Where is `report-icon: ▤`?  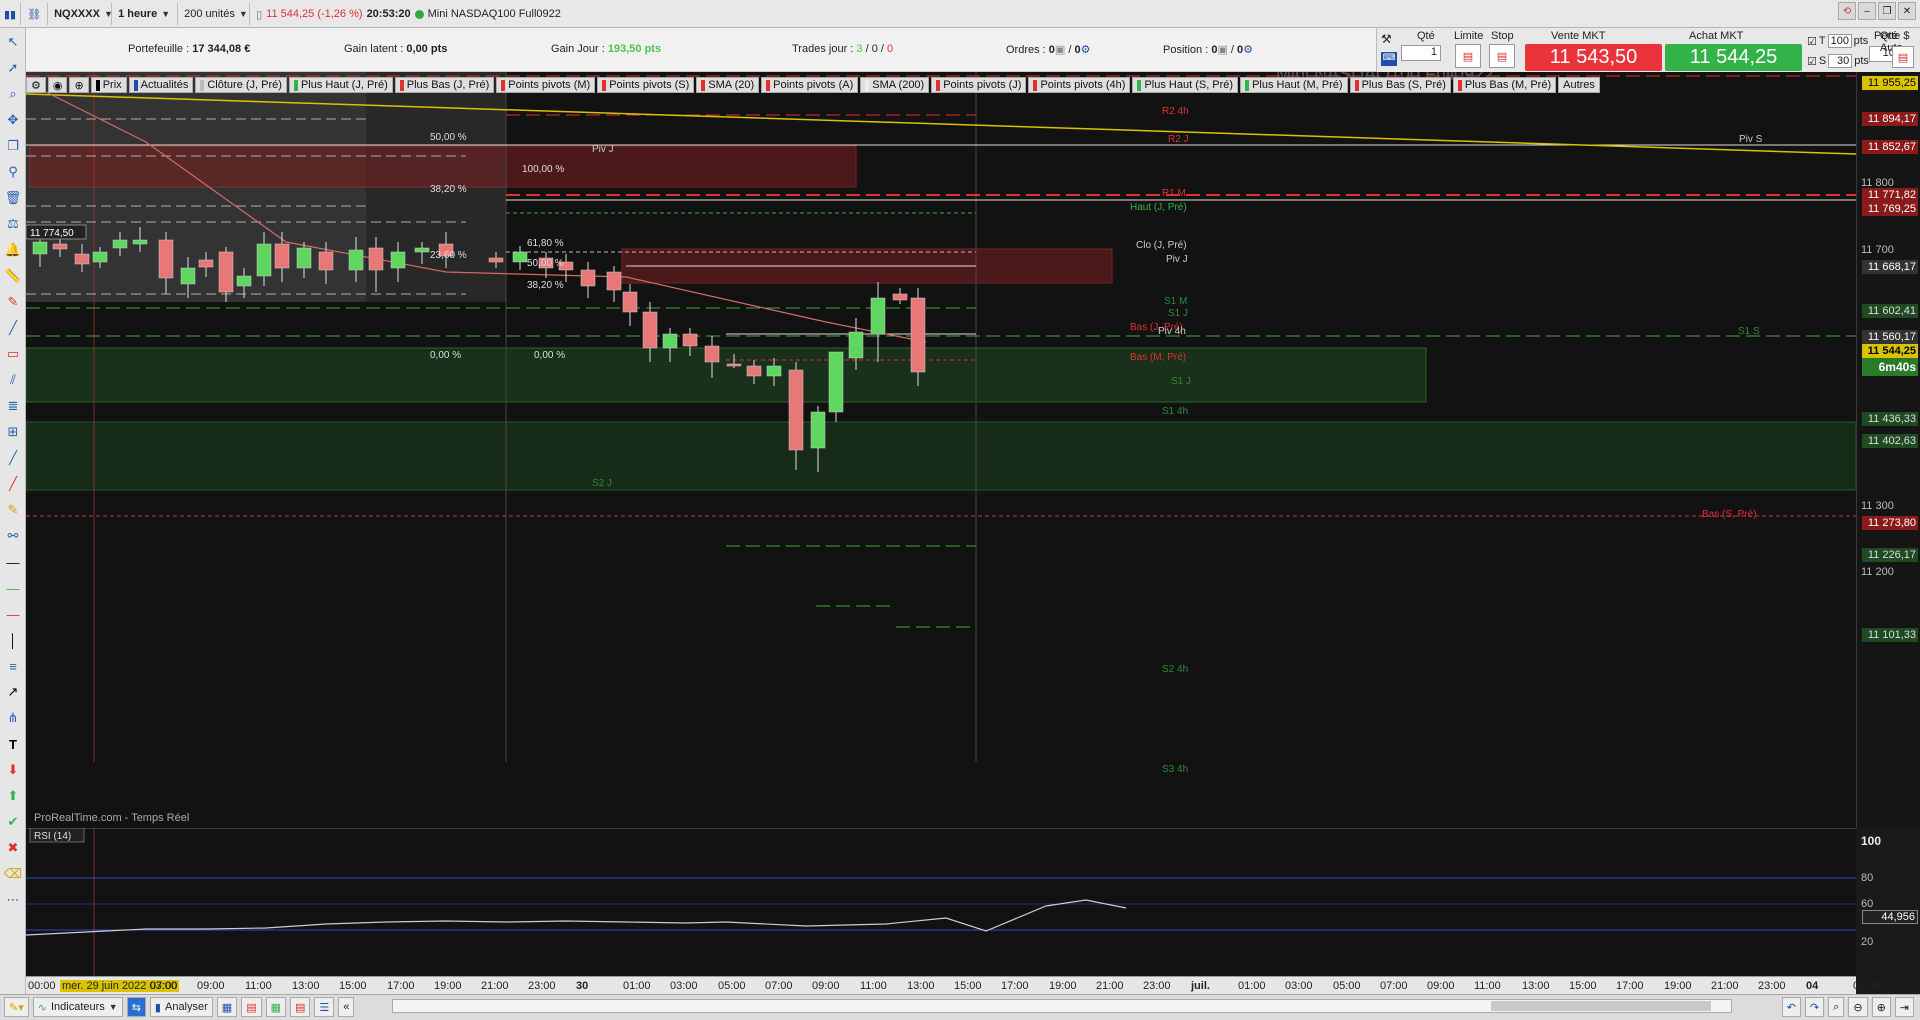
report-icon: ▤ is located at coordinates (300, 1007).